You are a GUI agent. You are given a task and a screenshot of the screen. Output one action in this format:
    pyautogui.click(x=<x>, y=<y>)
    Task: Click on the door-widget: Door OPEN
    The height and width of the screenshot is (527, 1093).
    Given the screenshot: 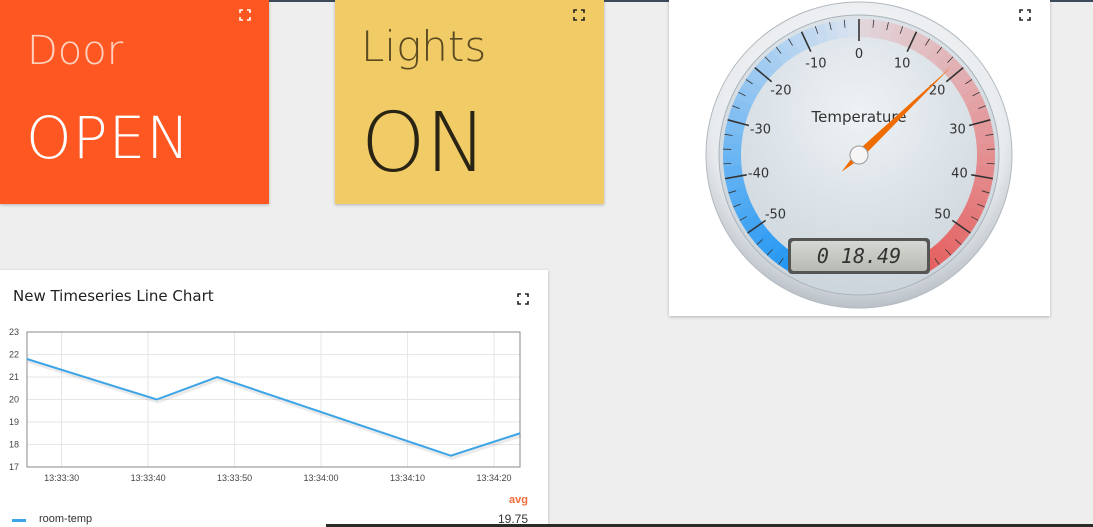 What is the action you would take?
    pyautogui.click(x=134, y=102)
    